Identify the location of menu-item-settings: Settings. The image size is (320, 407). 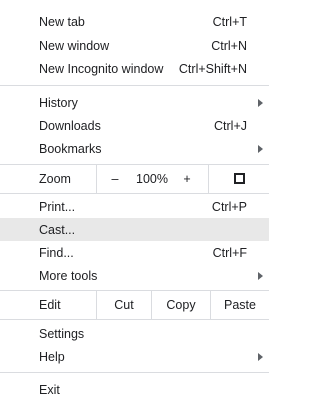
(134, 333).